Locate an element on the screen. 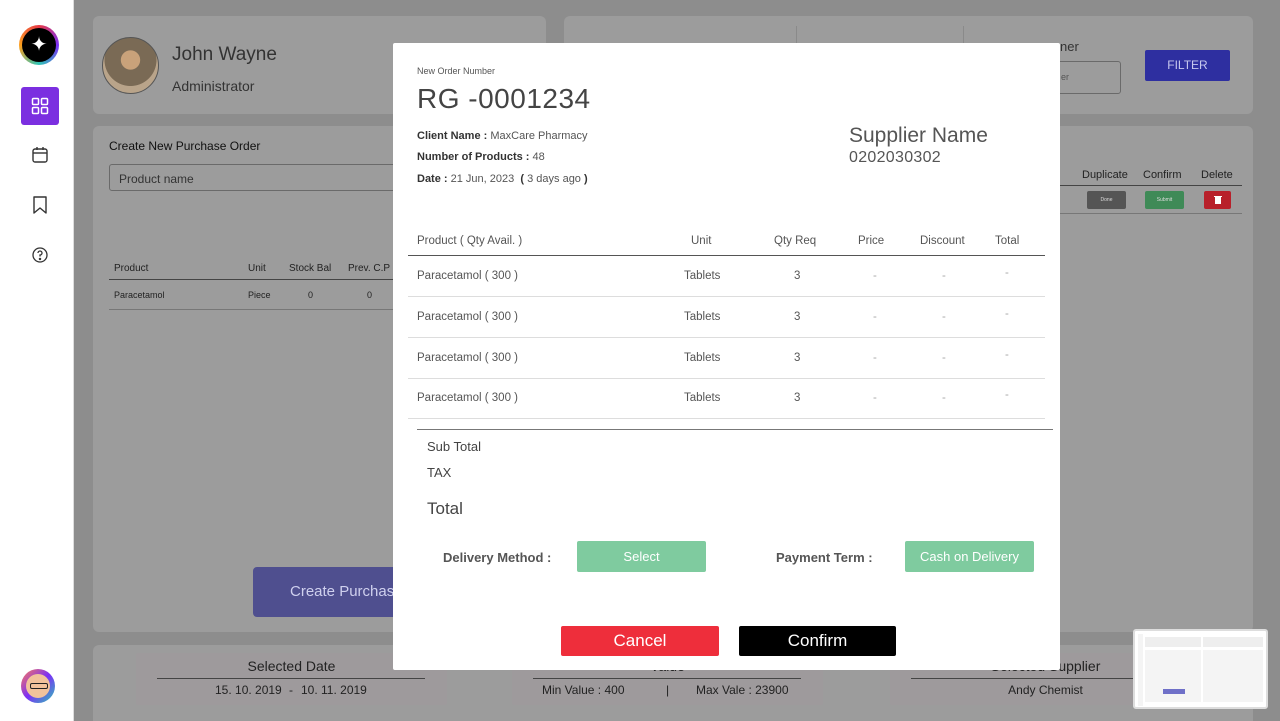 The image size is (1280, 721). avatar-face is located at coordinates (38, 686).